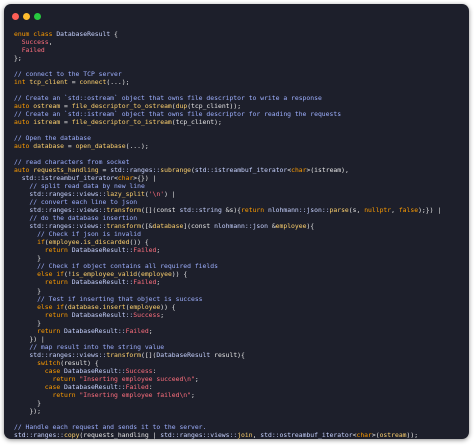 Image resolution: width=474 pixels, height=445 pixels. I want to click on code-token: ostream, so click(47, 106).